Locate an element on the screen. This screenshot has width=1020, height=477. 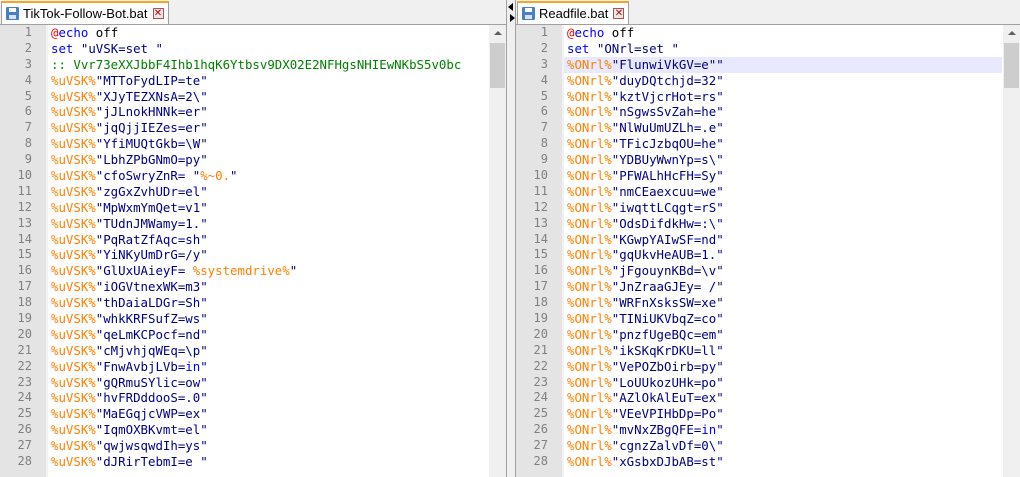
code-line: %ONrl%"VEeVPIHbDp=Po" is located at coordinates (783, 414).